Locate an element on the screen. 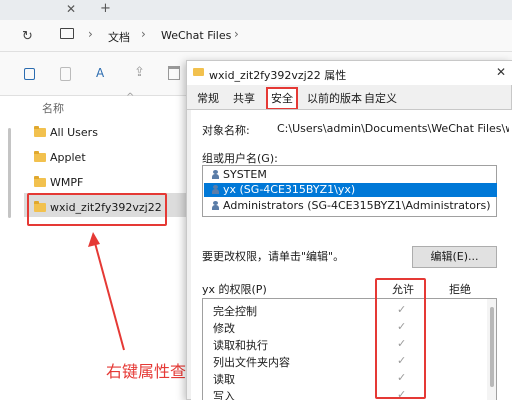  deny-header: 拒绝 is located at coordinates (460, 289).